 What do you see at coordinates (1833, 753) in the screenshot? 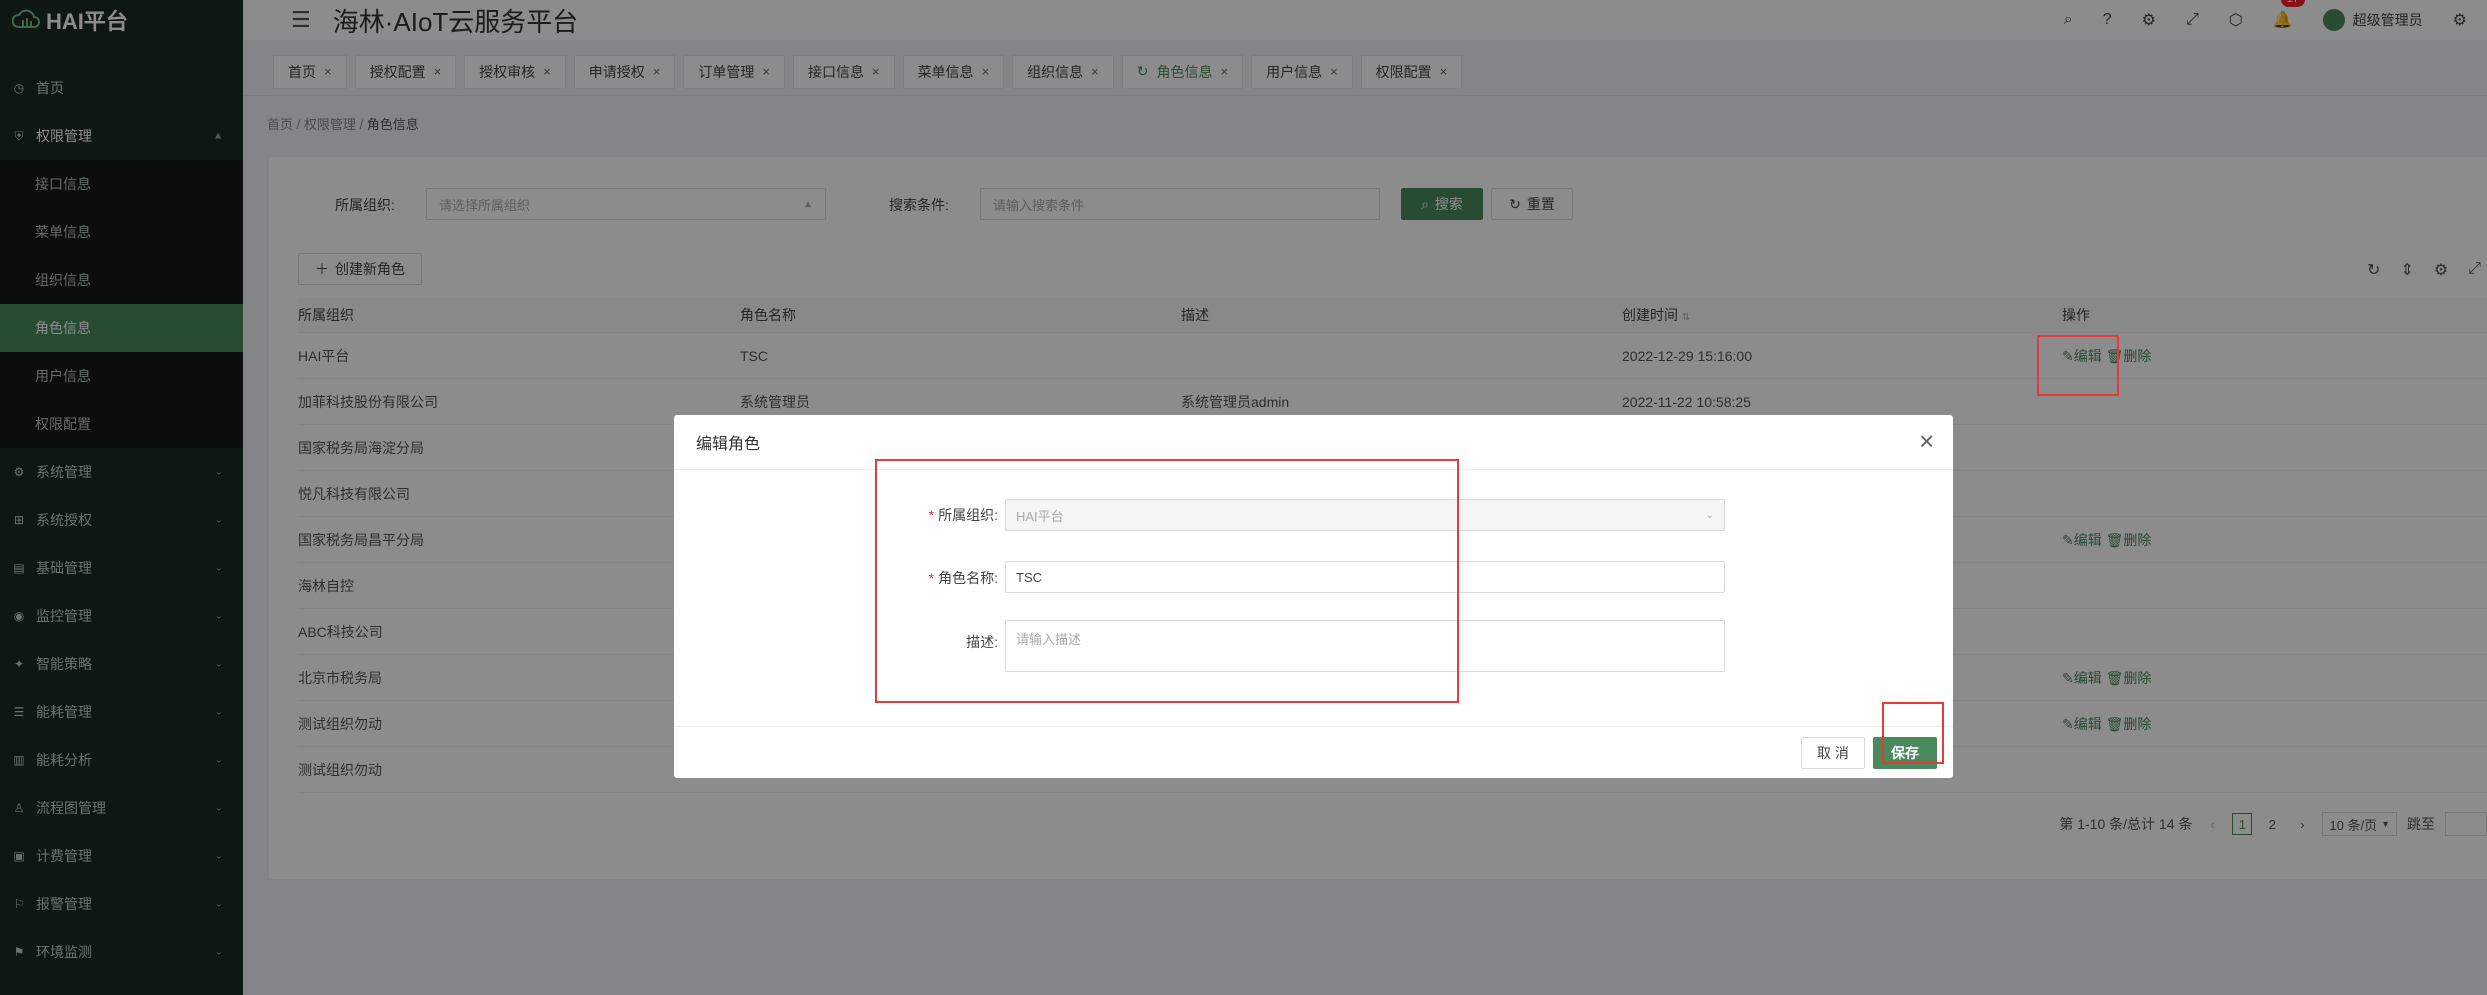
I see `cancel-button: 取 消` at bounding box center [1833, 753].